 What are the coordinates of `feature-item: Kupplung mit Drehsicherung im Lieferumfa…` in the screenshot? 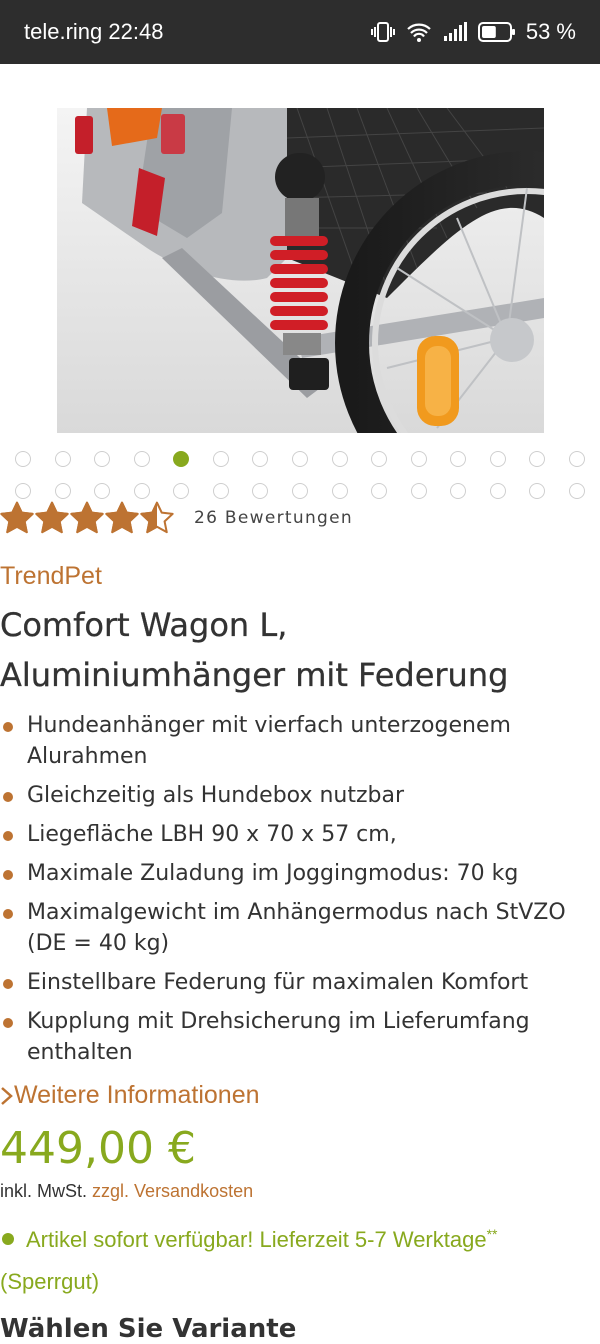 It's located at (300, 1037).